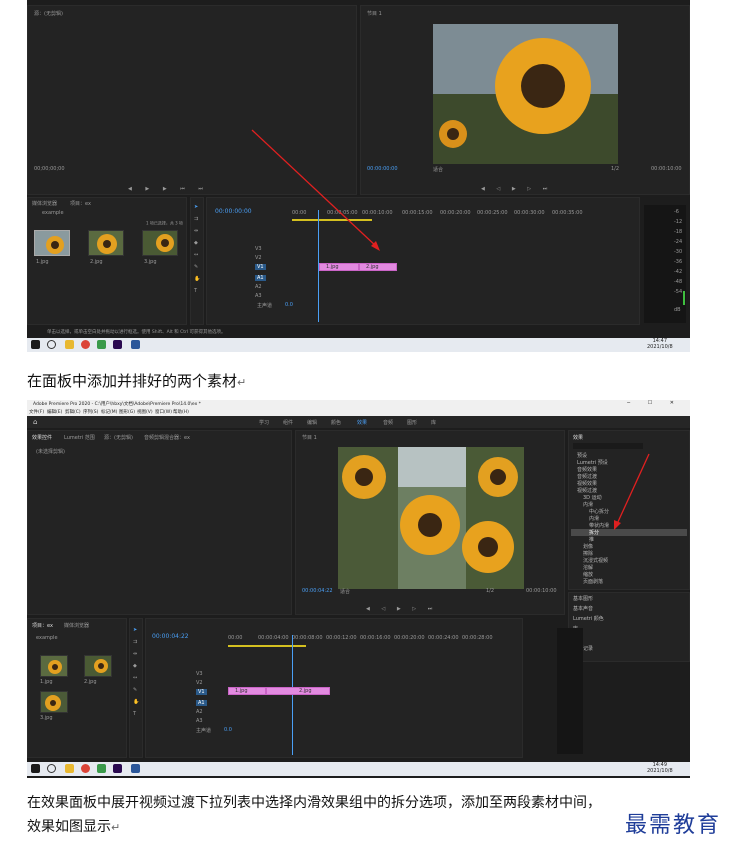 Image resolution: width=731 pixels, height=854 pixels. What do you see at coordinates (654, 403) in the screenshot?
I see `window-controls: ─ ☐ ✕` at bounding box center [654, 403].